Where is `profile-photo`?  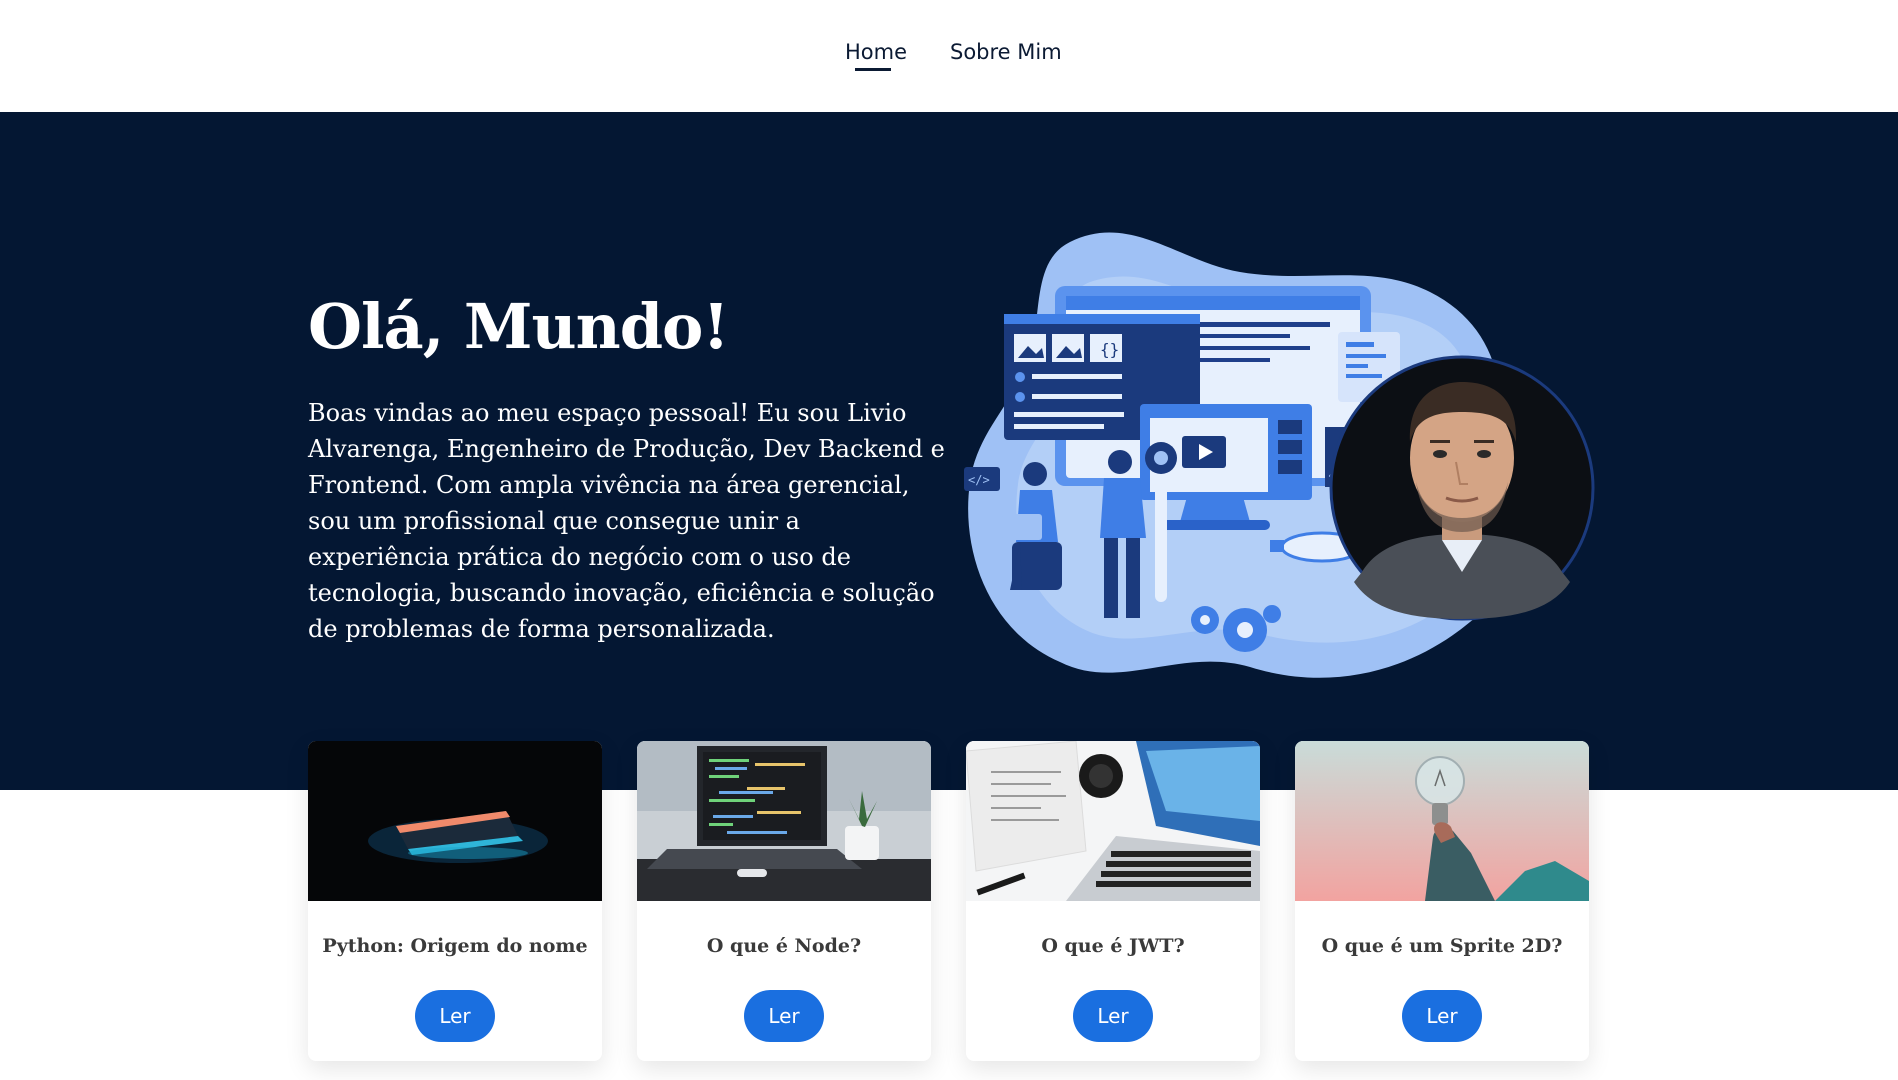
profile-photo is located at coordinates (1462, 488).